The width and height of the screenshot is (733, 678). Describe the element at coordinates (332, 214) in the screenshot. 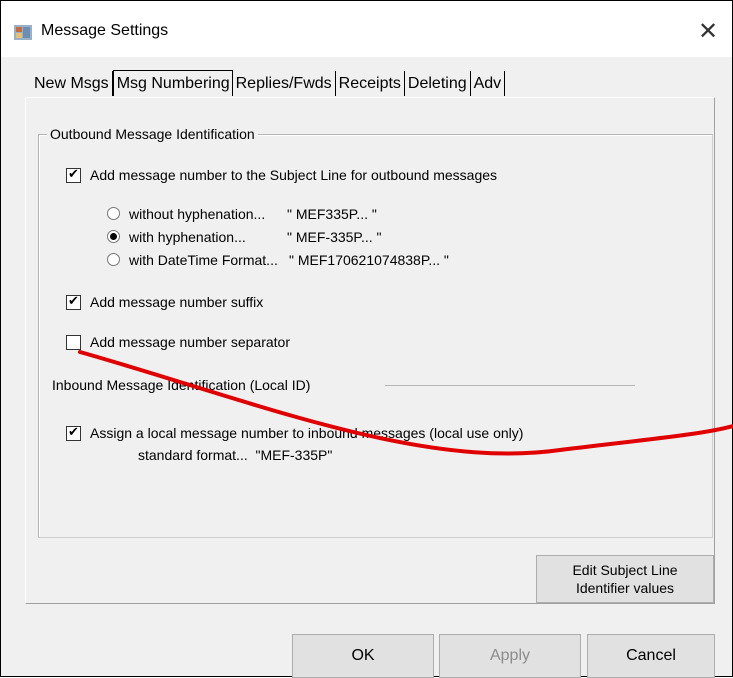

I see `radio-without-hyphenation-example: " MEF335P... "` at that location.